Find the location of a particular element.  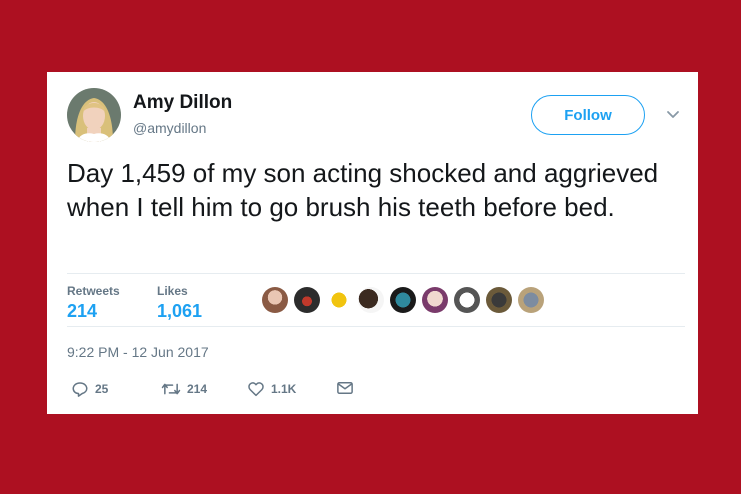

follow-button: Follow is located at coordinates (588, 115).